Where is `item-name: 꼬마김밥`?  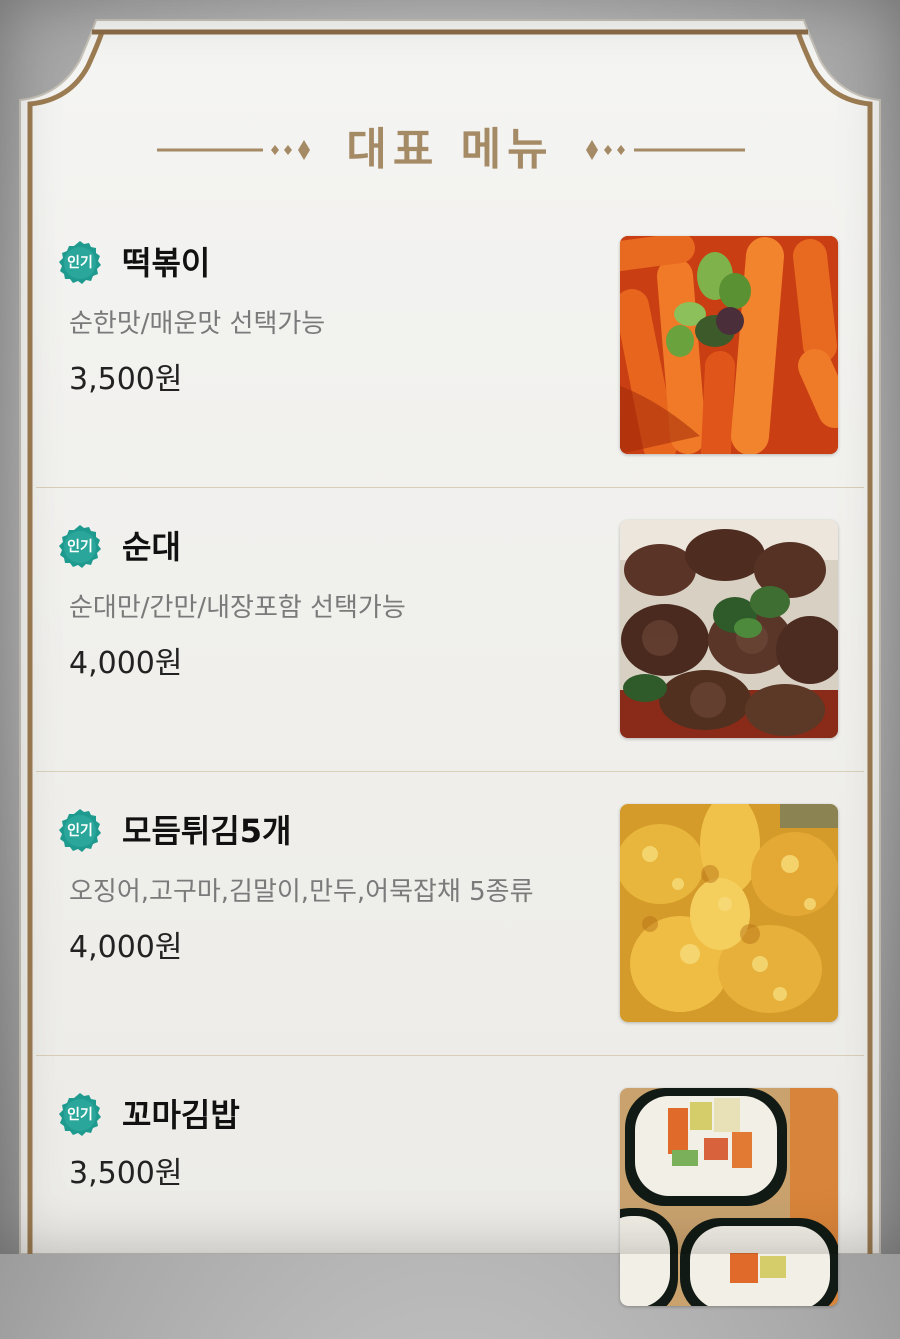 item-name: 꼬마김밥 is located at coordinates (181, 1115).